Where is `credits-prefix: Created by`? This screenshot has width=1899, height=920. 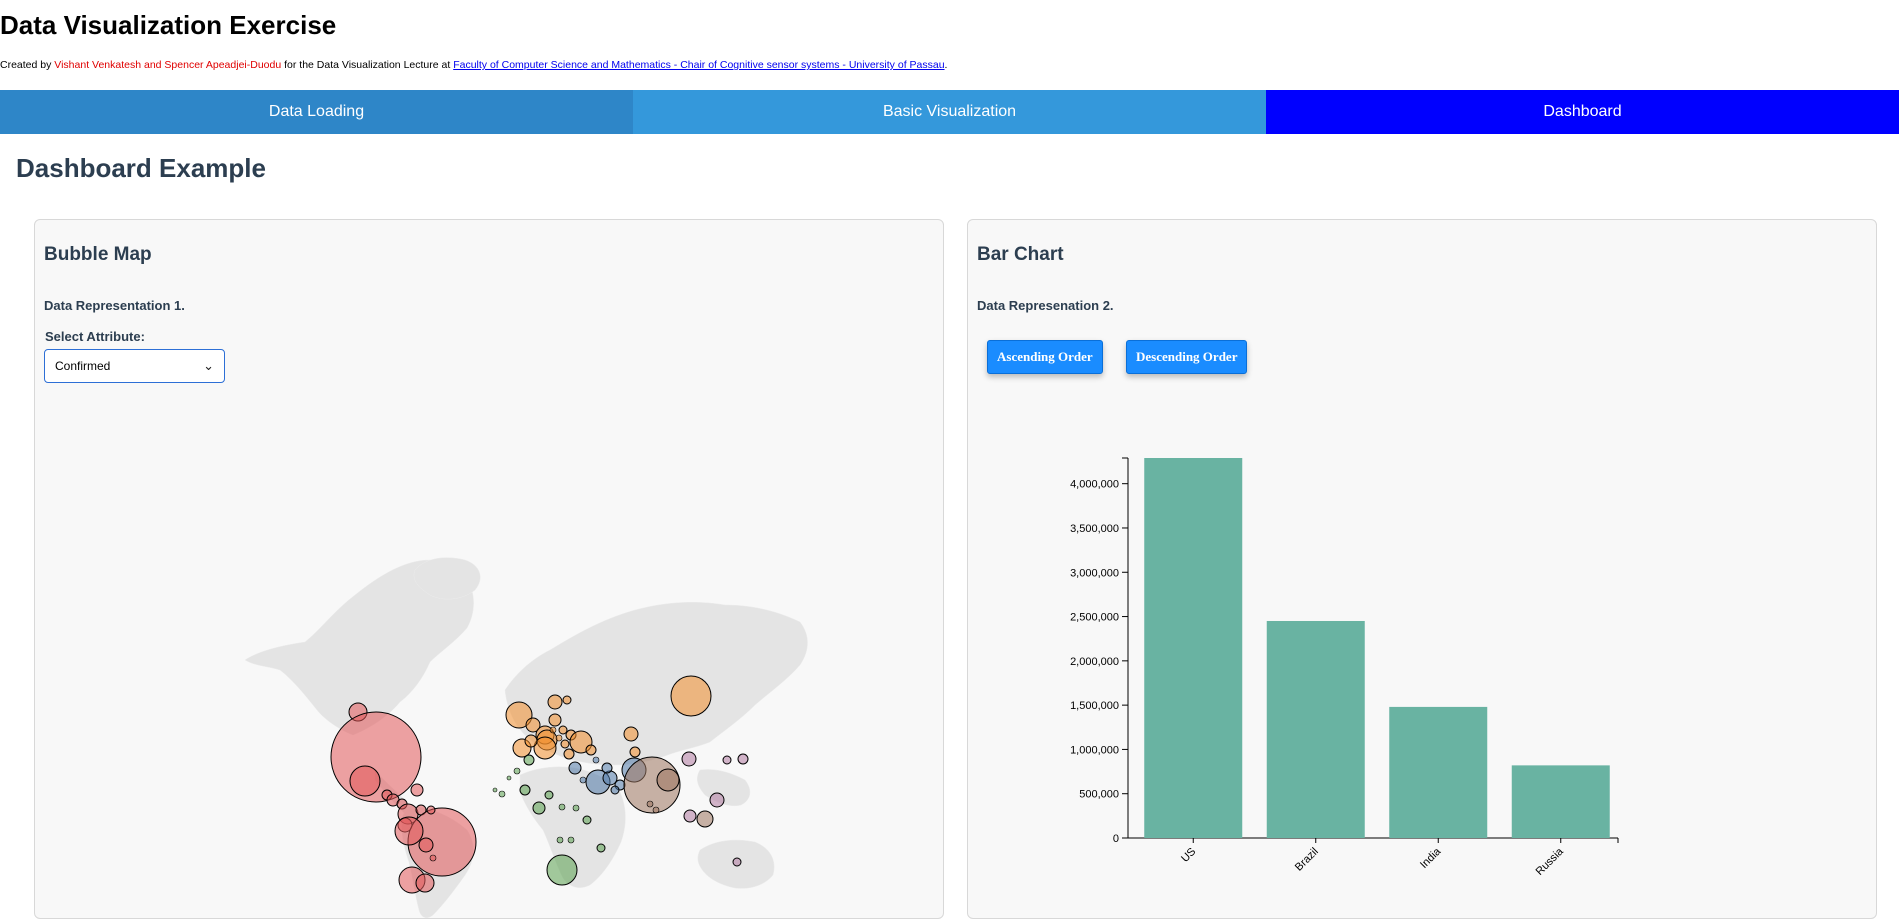 credits-prefix: Created by is located at coordinates (27, 65).